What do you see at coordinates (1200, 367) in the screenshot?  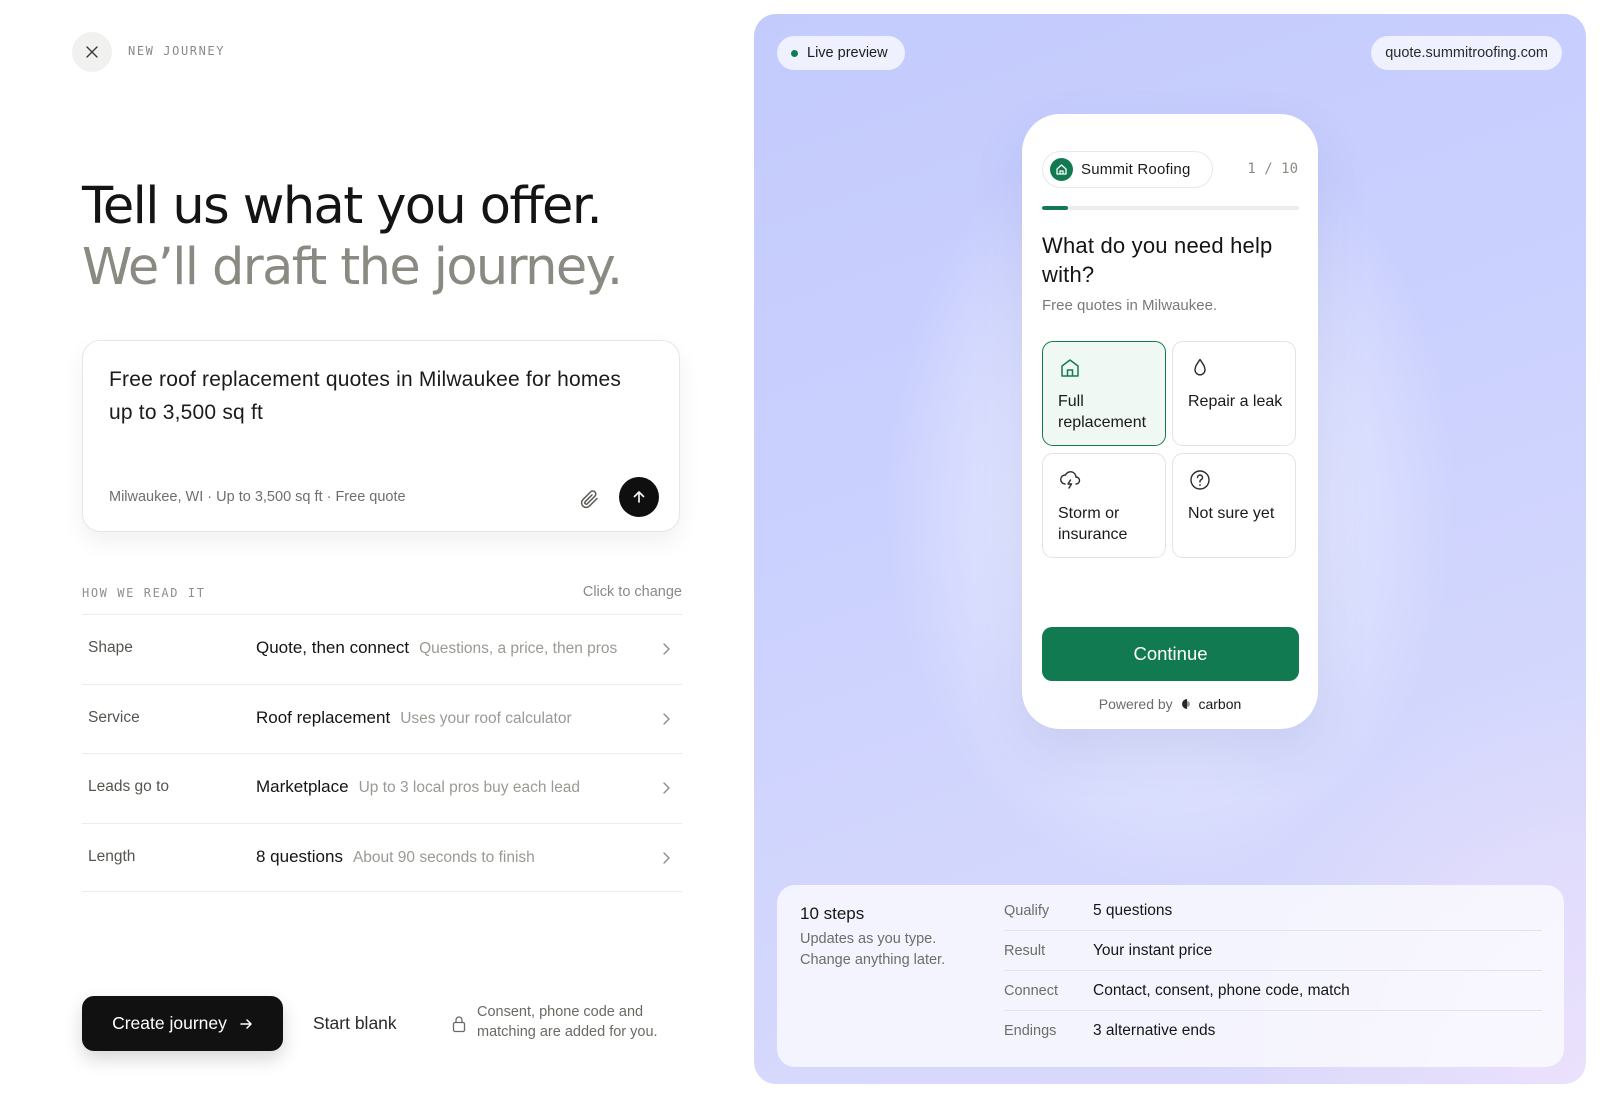 I see `droplet-icon` at bounding box center [1200, 367].